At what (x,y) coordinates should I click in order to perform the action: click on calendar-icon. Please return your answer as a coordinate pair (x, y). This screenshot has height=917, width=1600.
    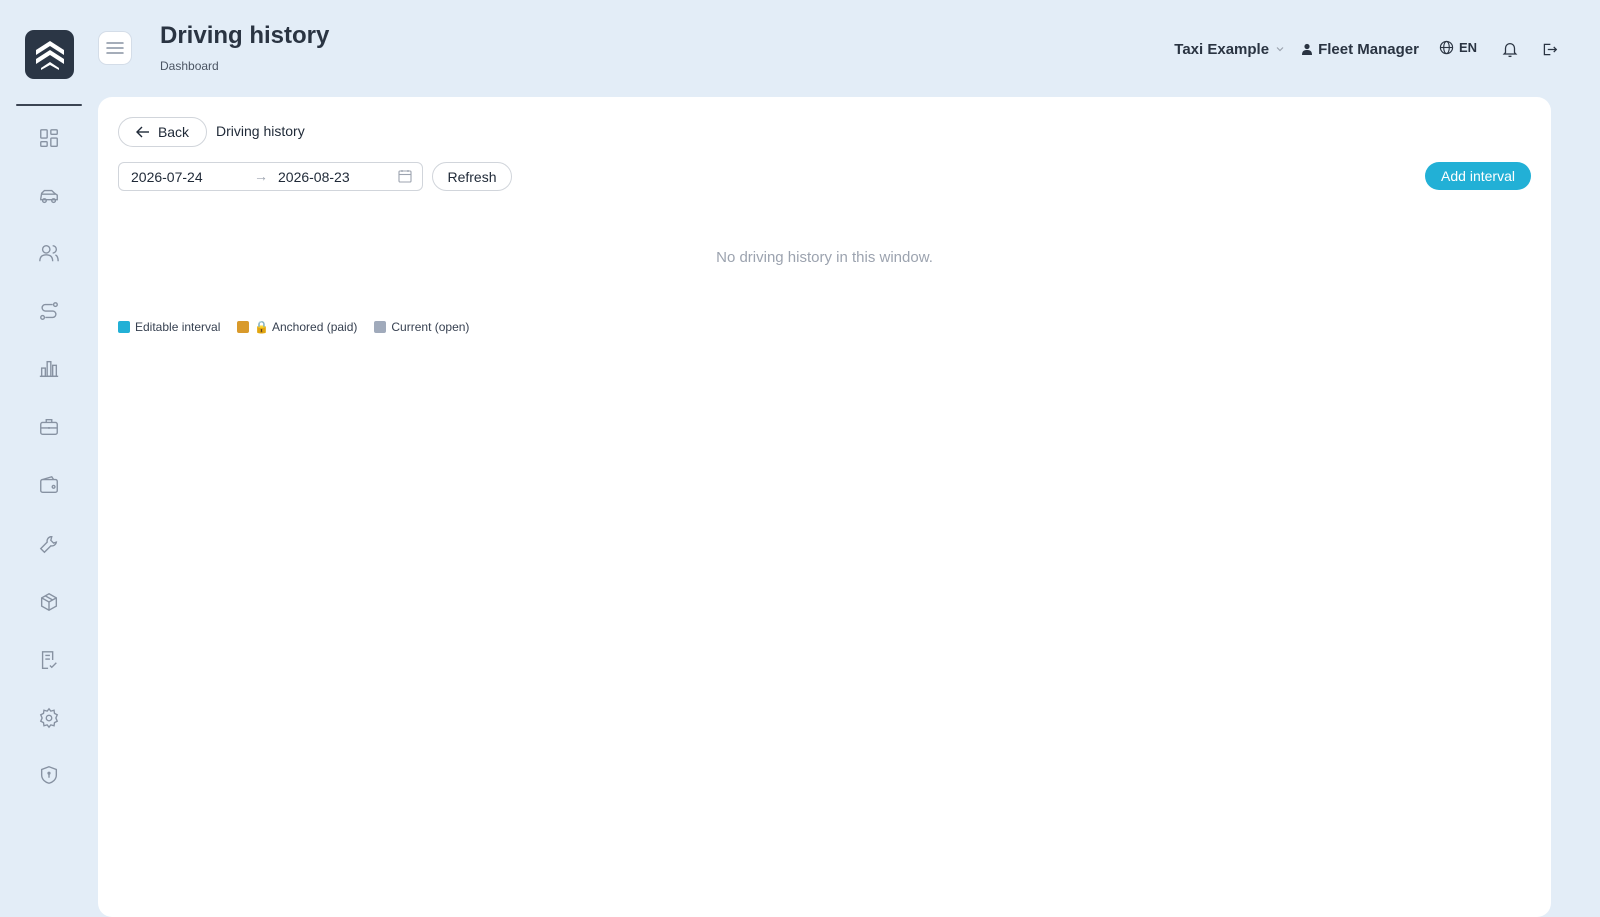
    Looking at the image, I should click on (405, 176).